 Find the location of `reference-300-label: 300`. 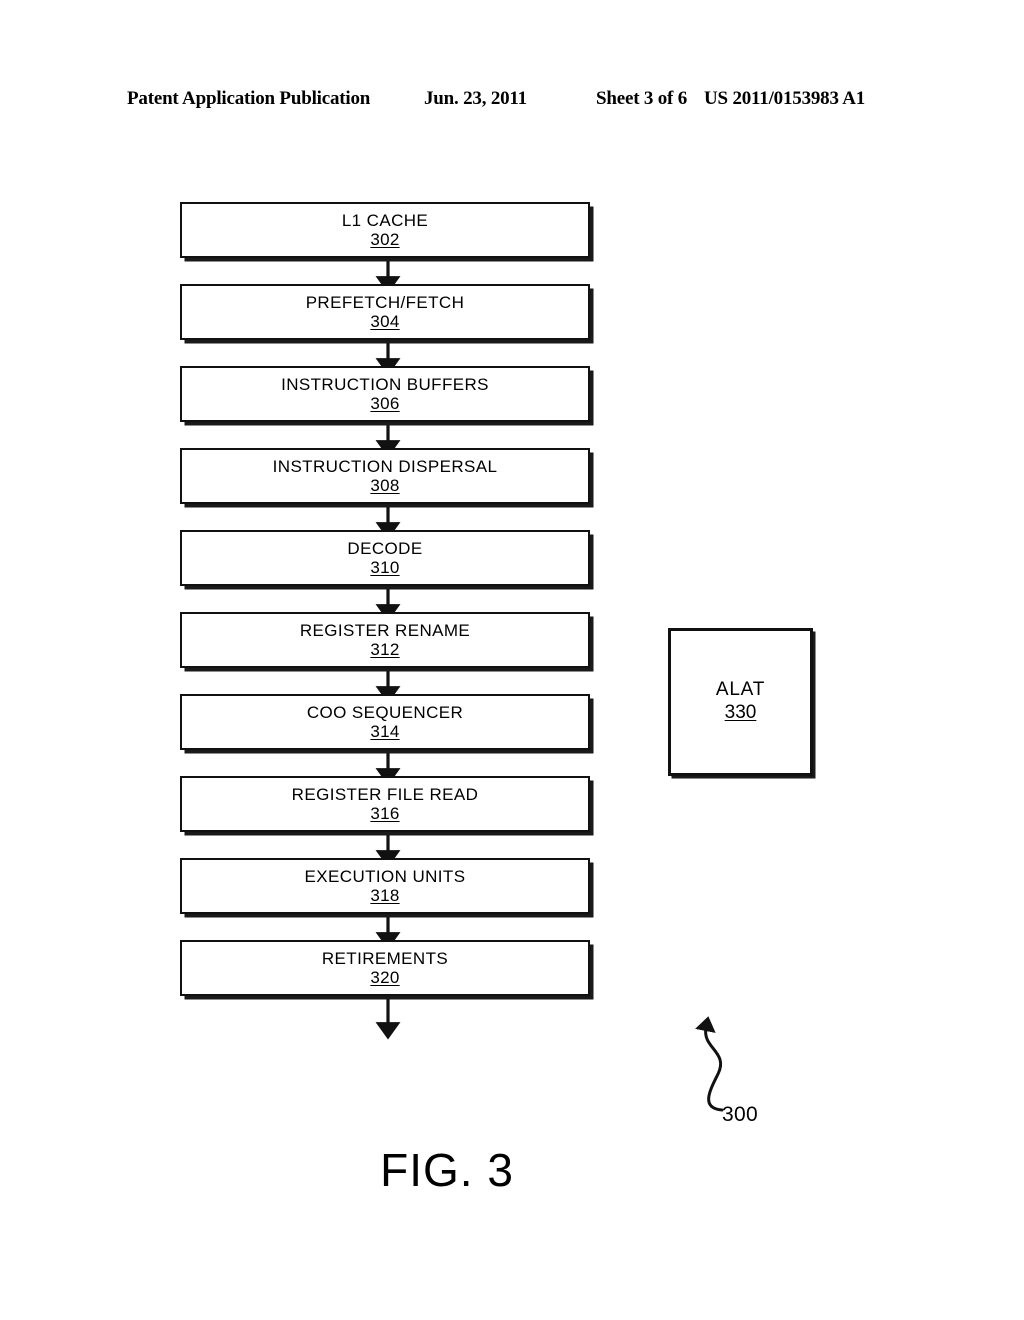

reference-300-label: 300 is located at coordinates (740, 1114).